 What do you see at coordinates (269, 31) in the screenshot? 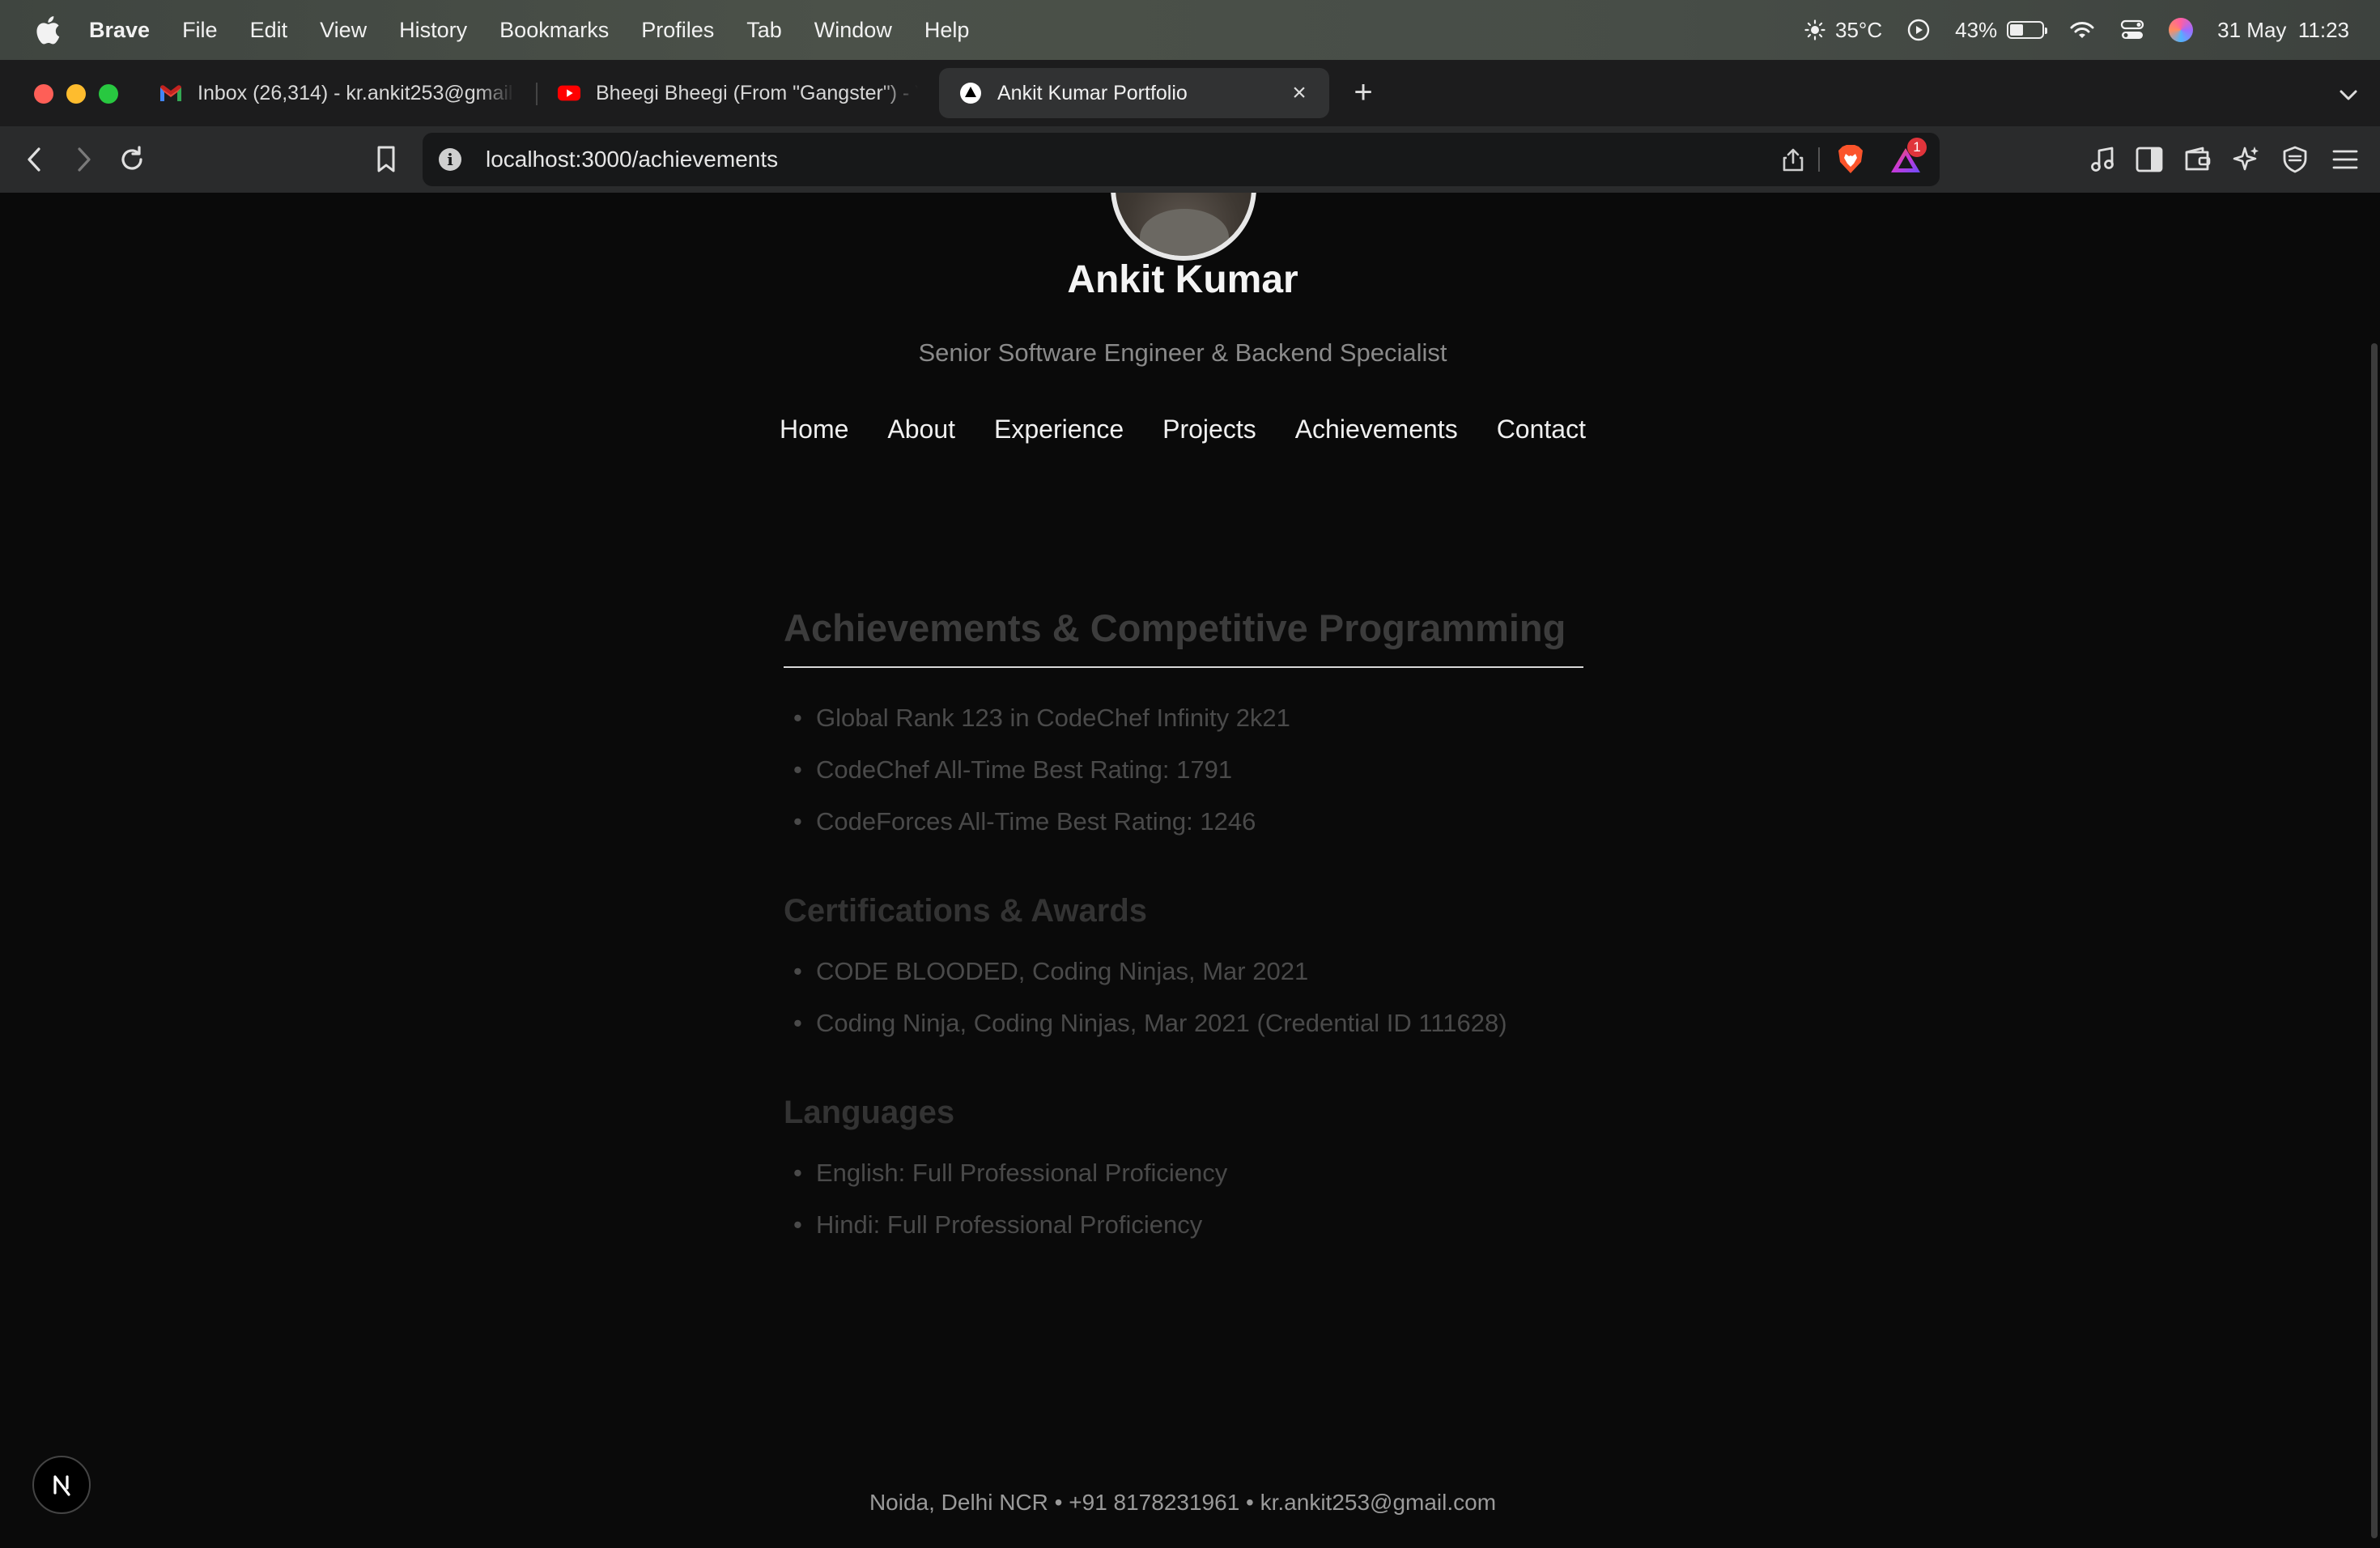
I see `menu-edit: Edit` at bounding box center [269, 31].